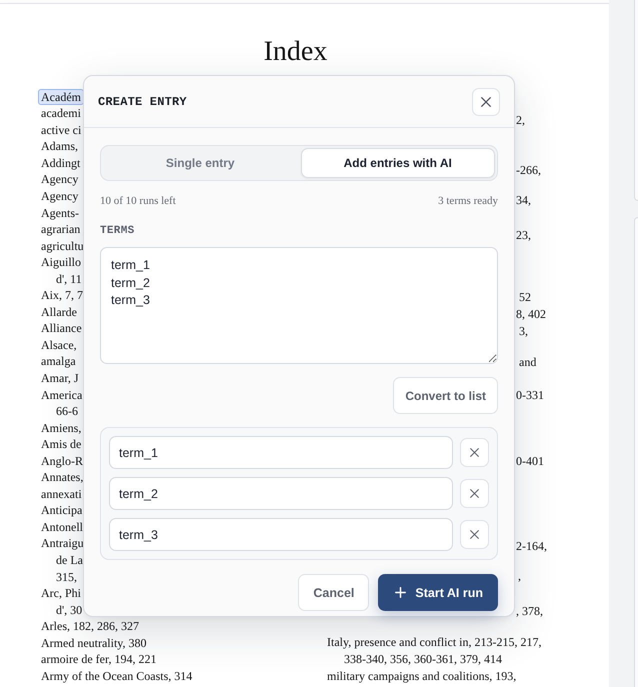 Image resolution: width=638 pixels, height=687 pixels. Describe the element at coordinates (59, 146) in the screenshot. I see `index-entry: Adams,` at that location.